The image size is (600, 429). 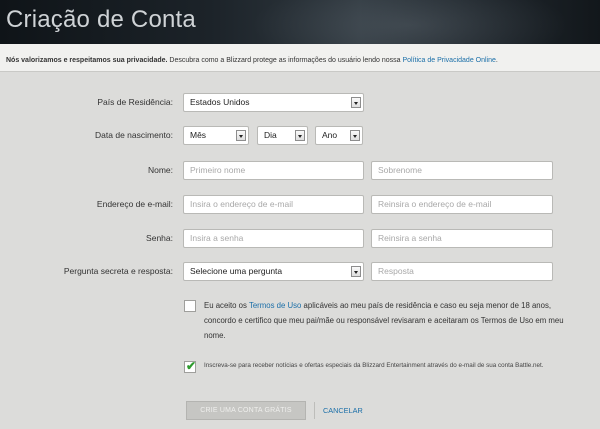 I want to click on birth-day-select: Dia, so click(x=282, y=135).